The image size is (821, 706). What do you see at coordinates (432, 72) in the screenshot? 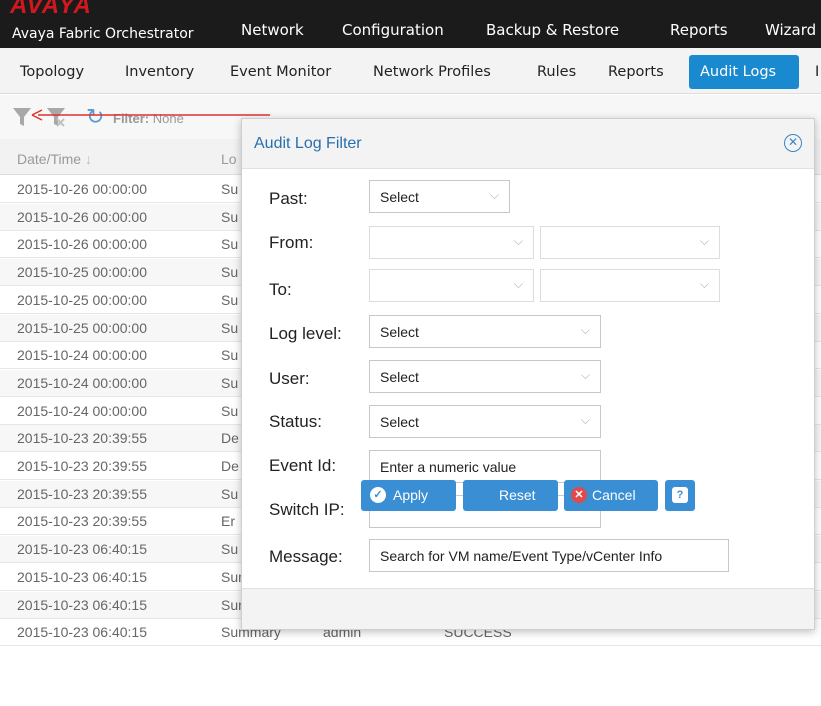
I see `tab-network-profiles: Network Profiles` at bounding box center [432, 72].